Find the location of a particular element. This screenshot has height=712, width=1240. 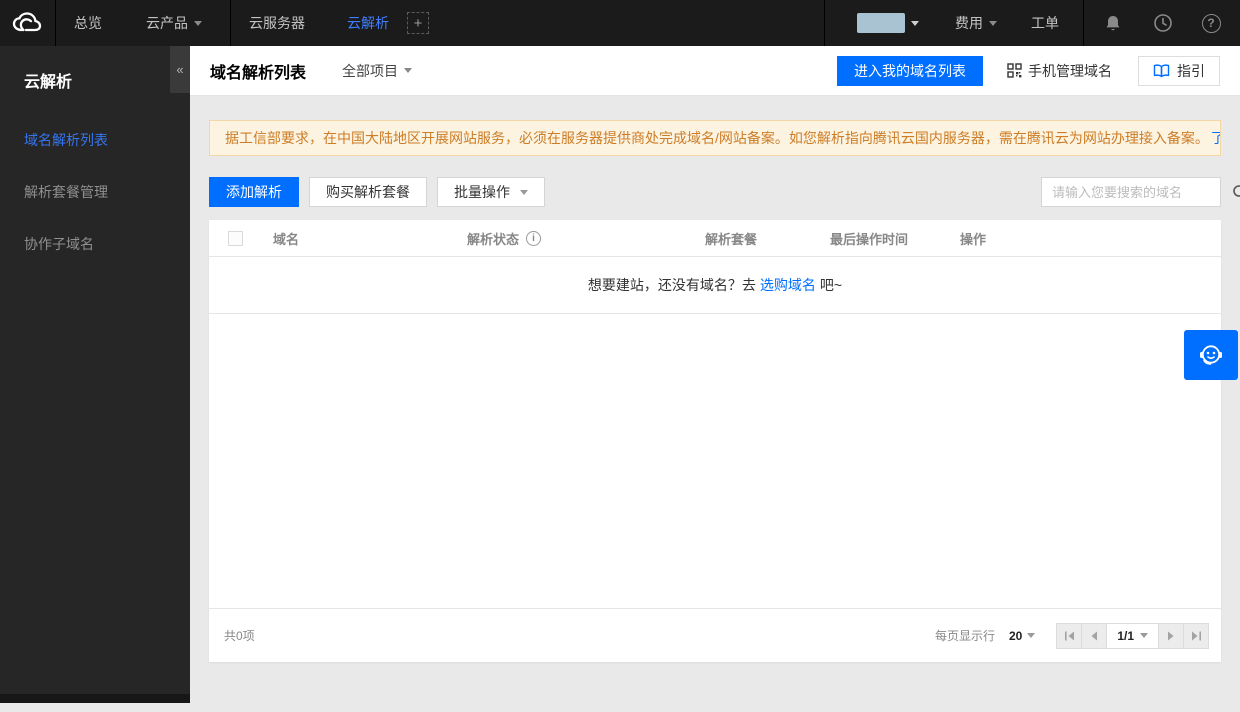

per-page-select: 20 is located at coordinates (1022, 636).